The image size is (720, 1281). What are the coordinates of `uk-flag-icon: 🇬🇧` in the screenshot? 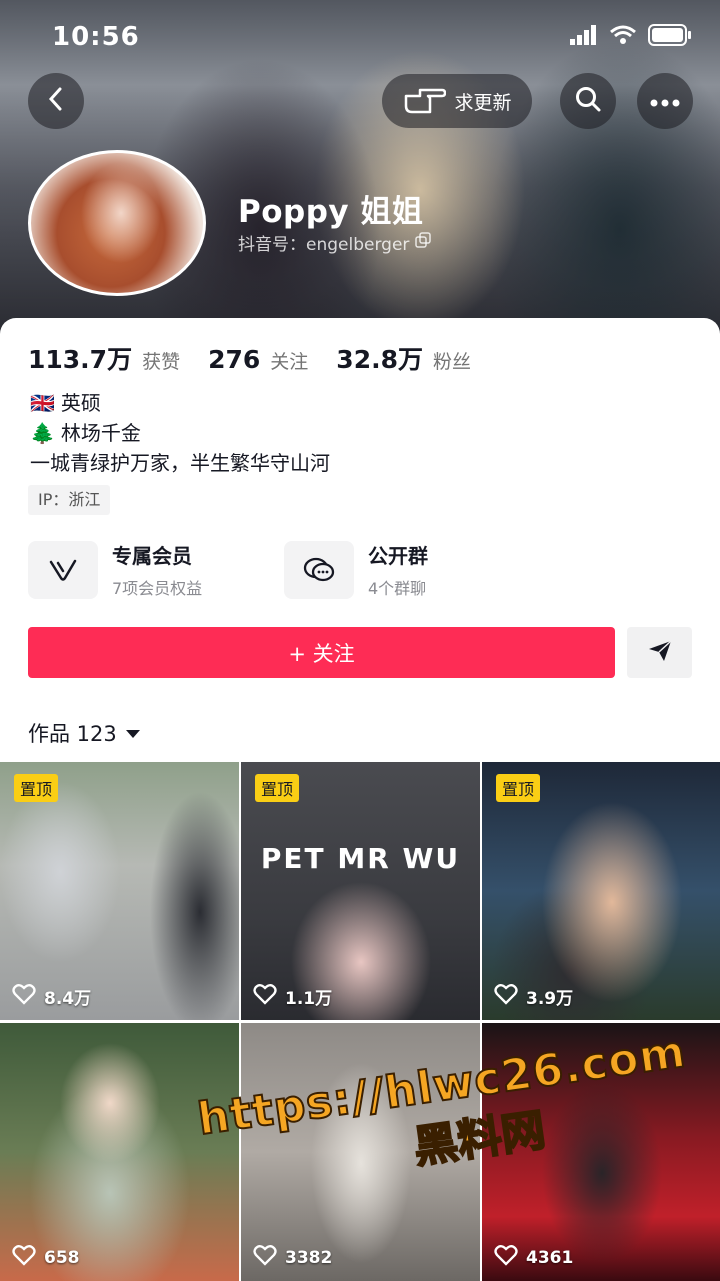 It's located at (42, 403).